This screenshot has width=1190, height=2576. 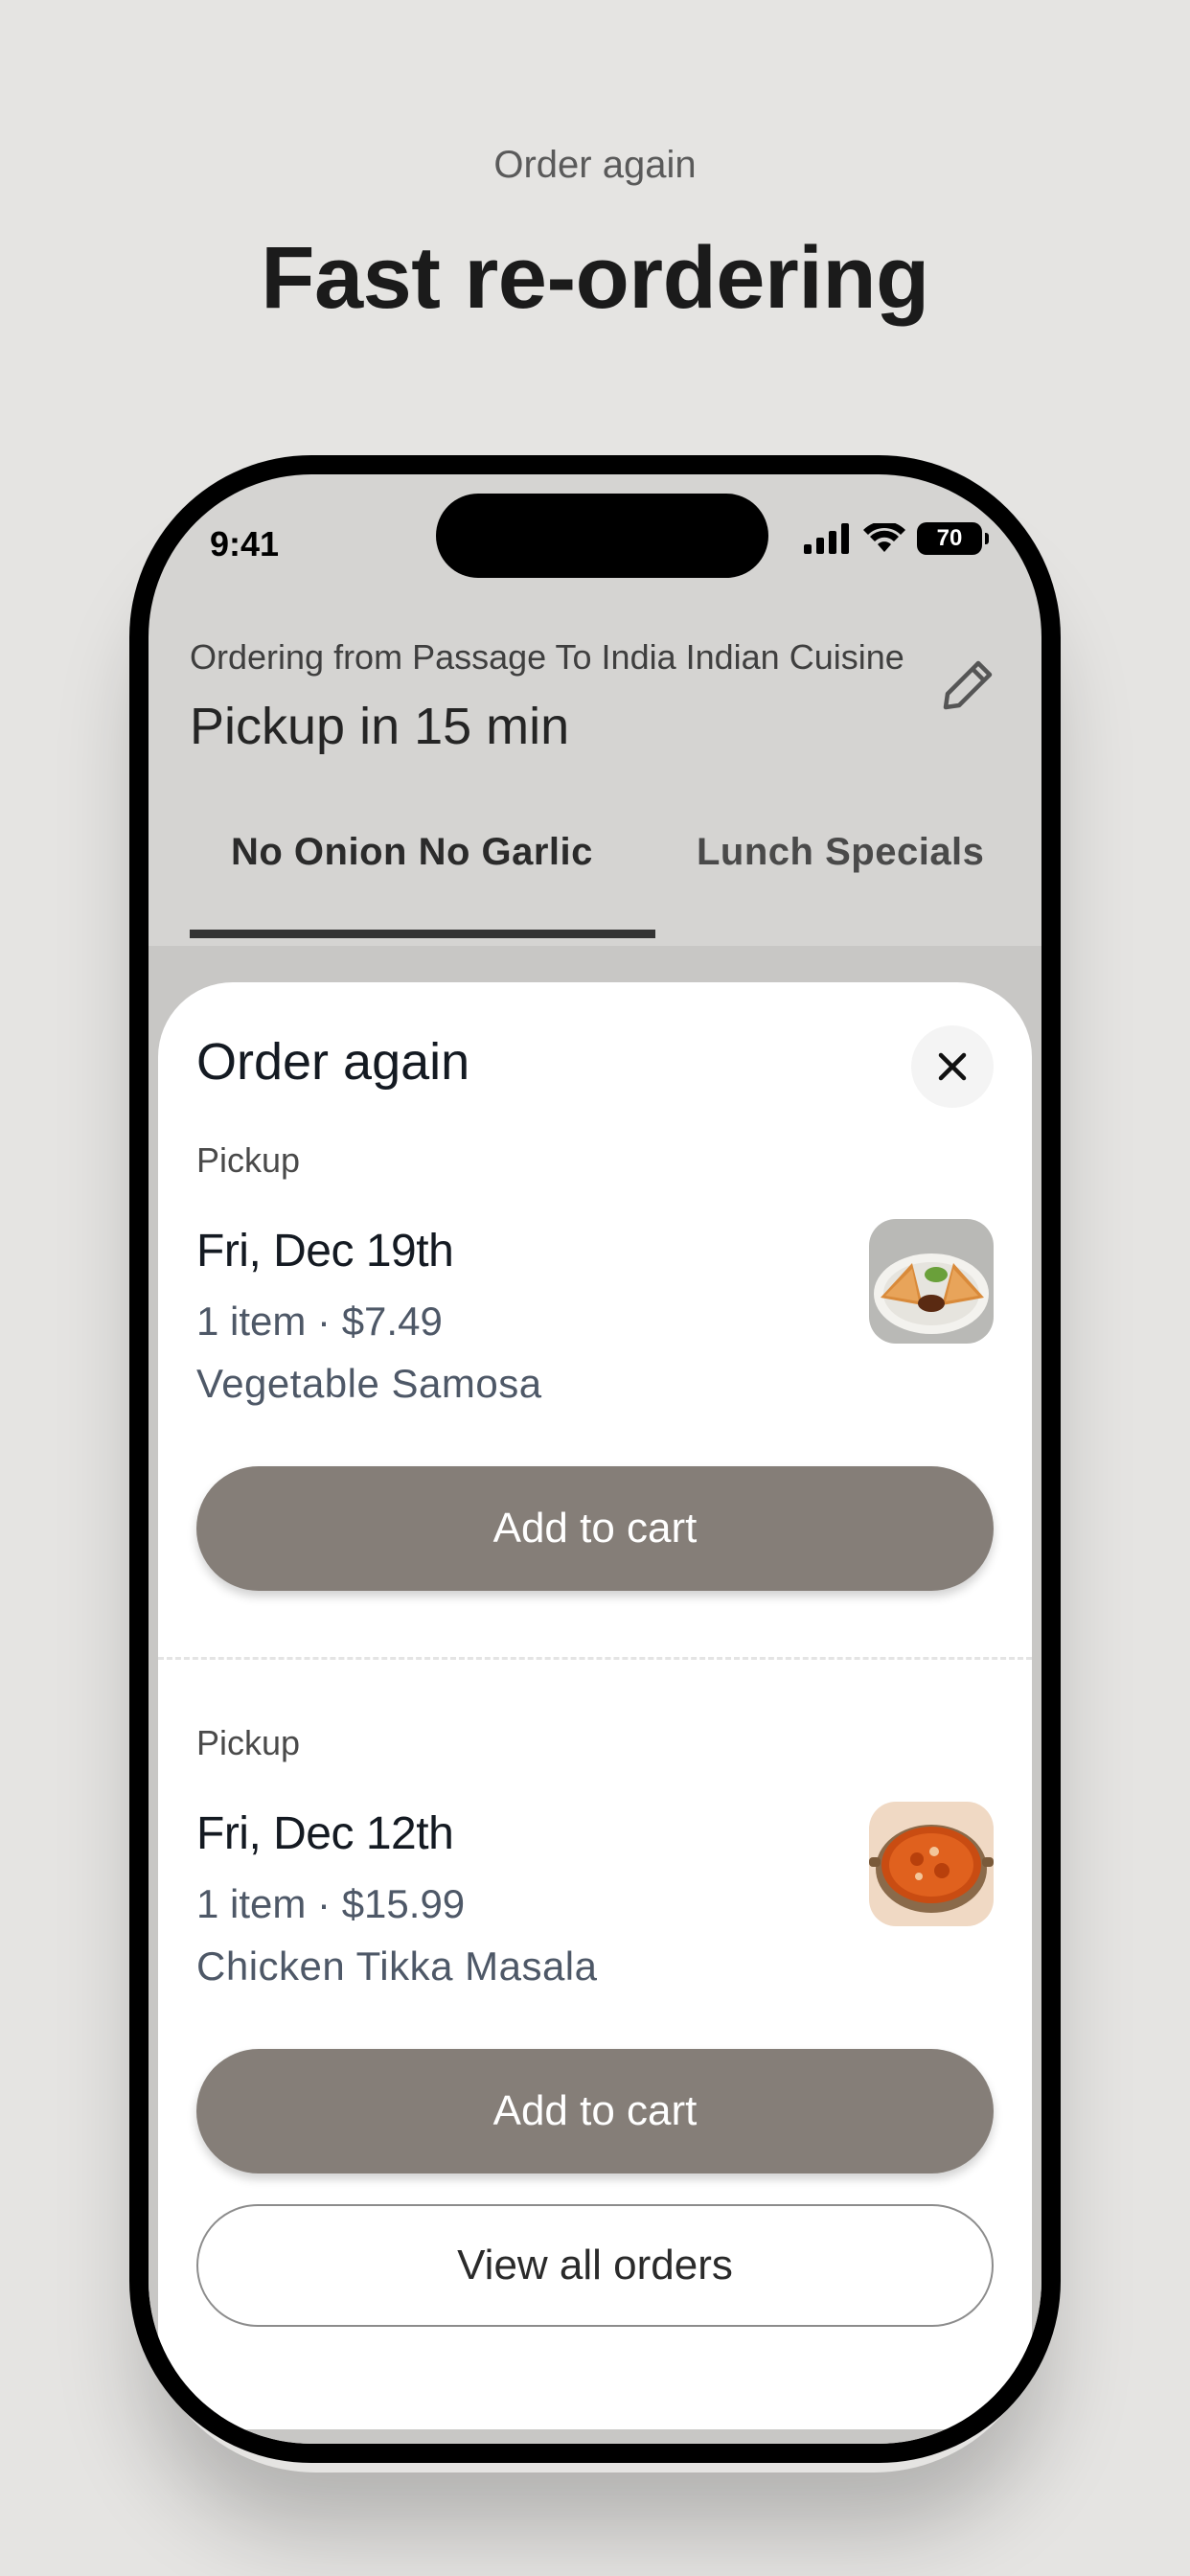 I want to click on close-button, so click(x=952, y=1066).